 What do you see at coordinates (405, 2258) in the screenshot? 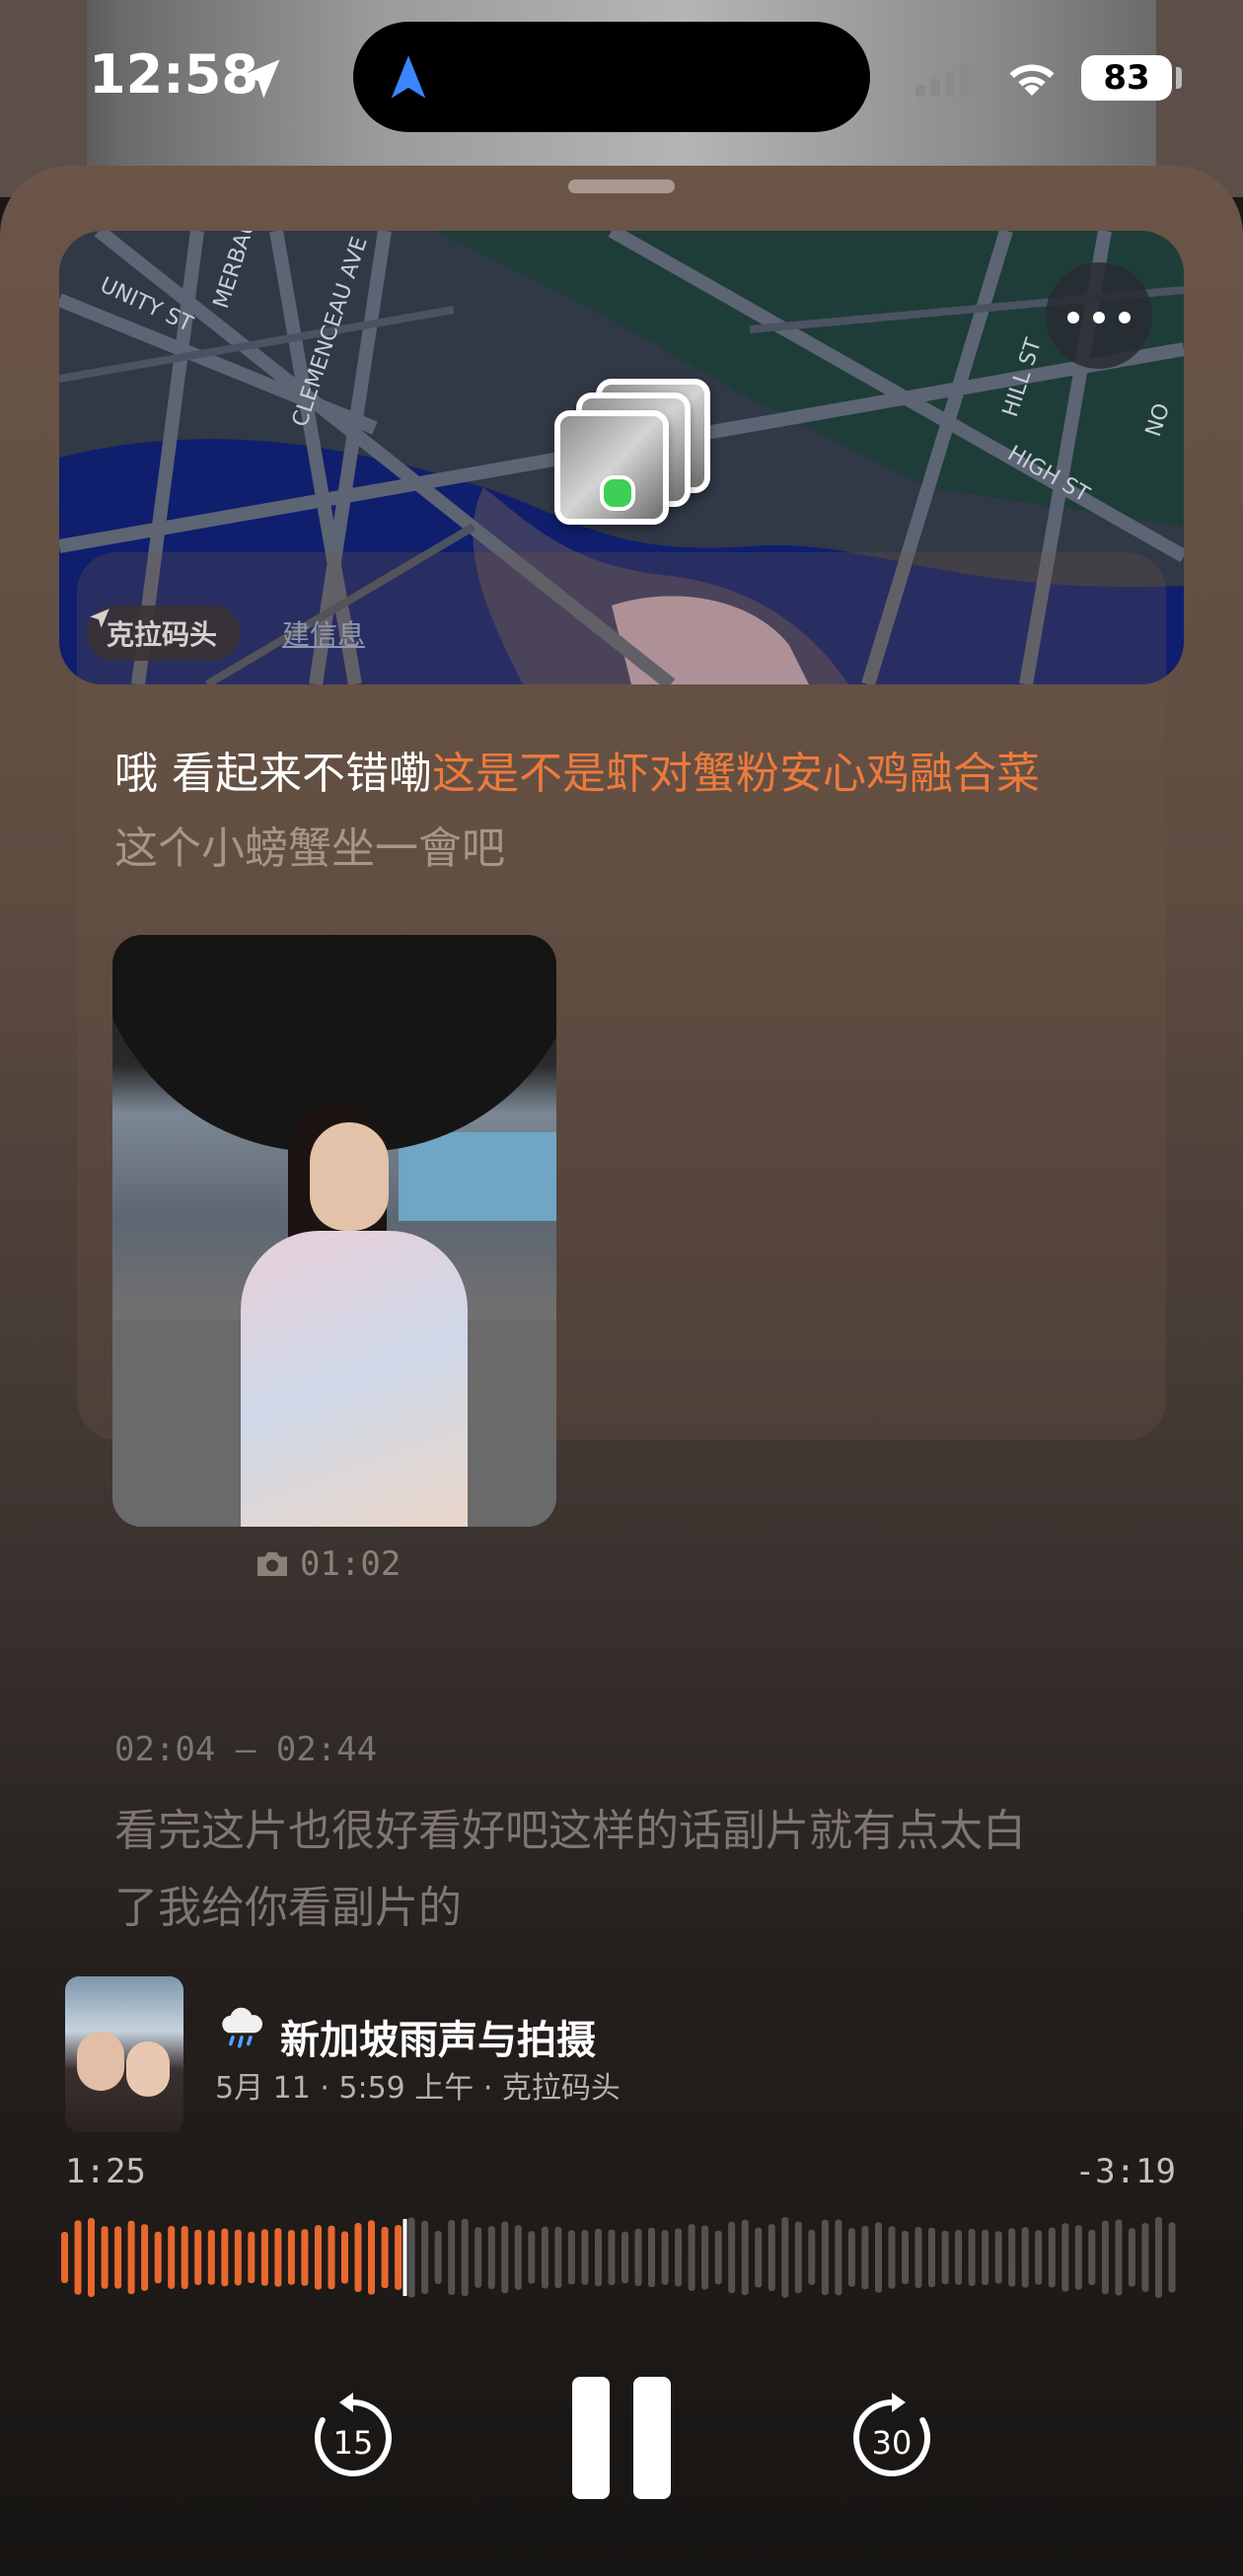
I see `playhead` at bounding box center [405, 2258].